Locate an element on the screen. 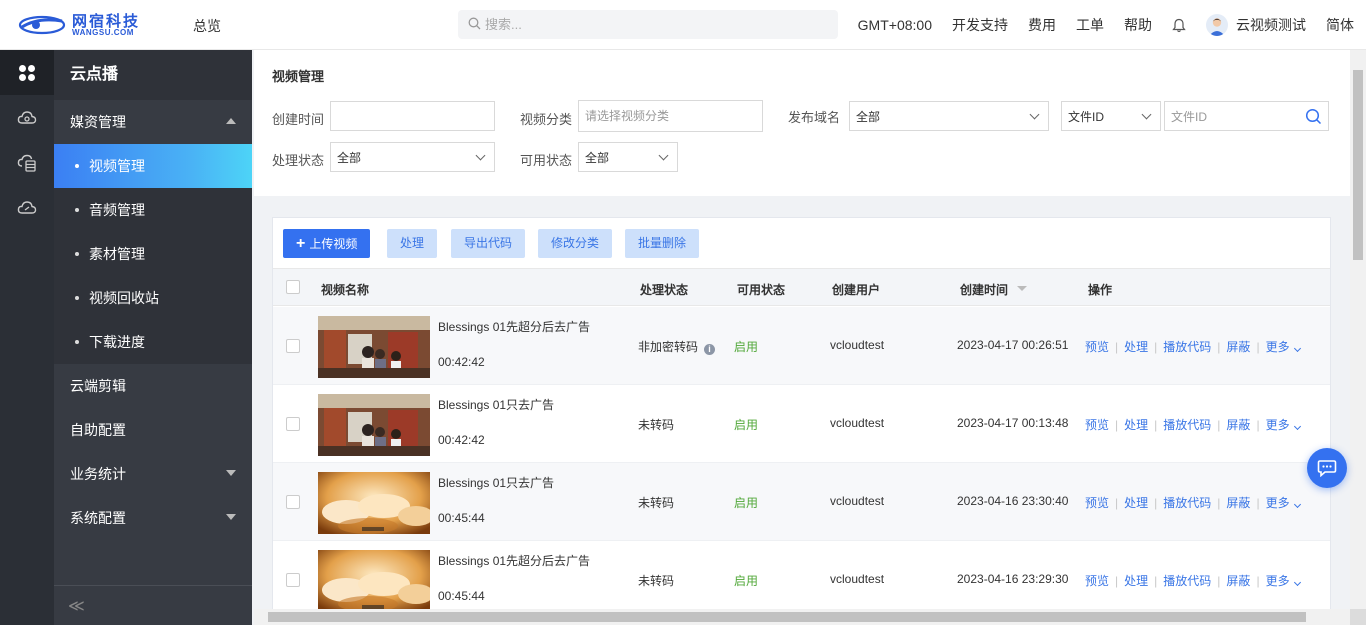 The width and height of the screenshot is (1366, 625). global-search is located at coordinates (648, 24).